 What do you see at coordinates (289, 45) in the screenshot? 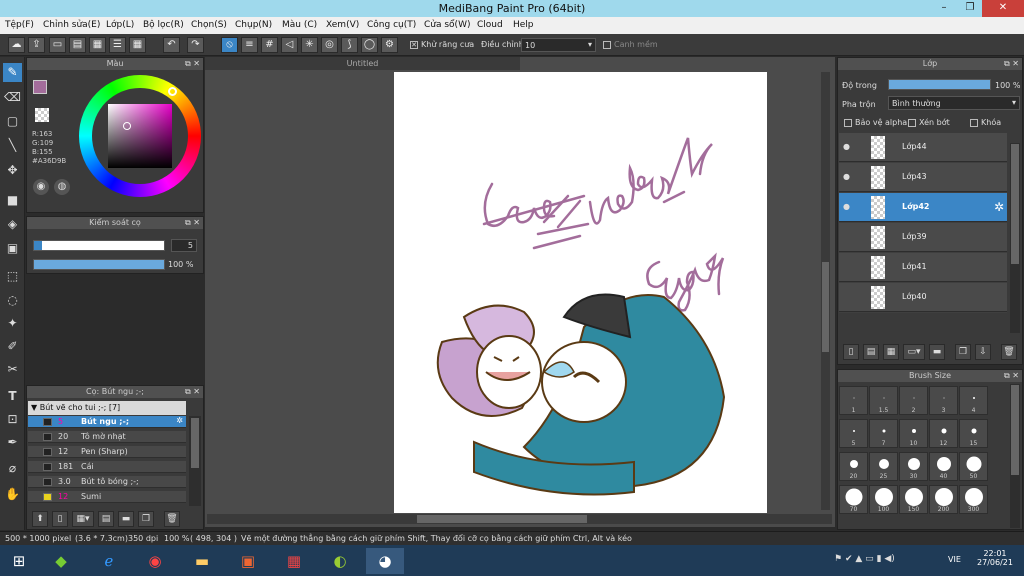
I see `vanishing-snap-icon: ◁` at bounding box center [289, 45].